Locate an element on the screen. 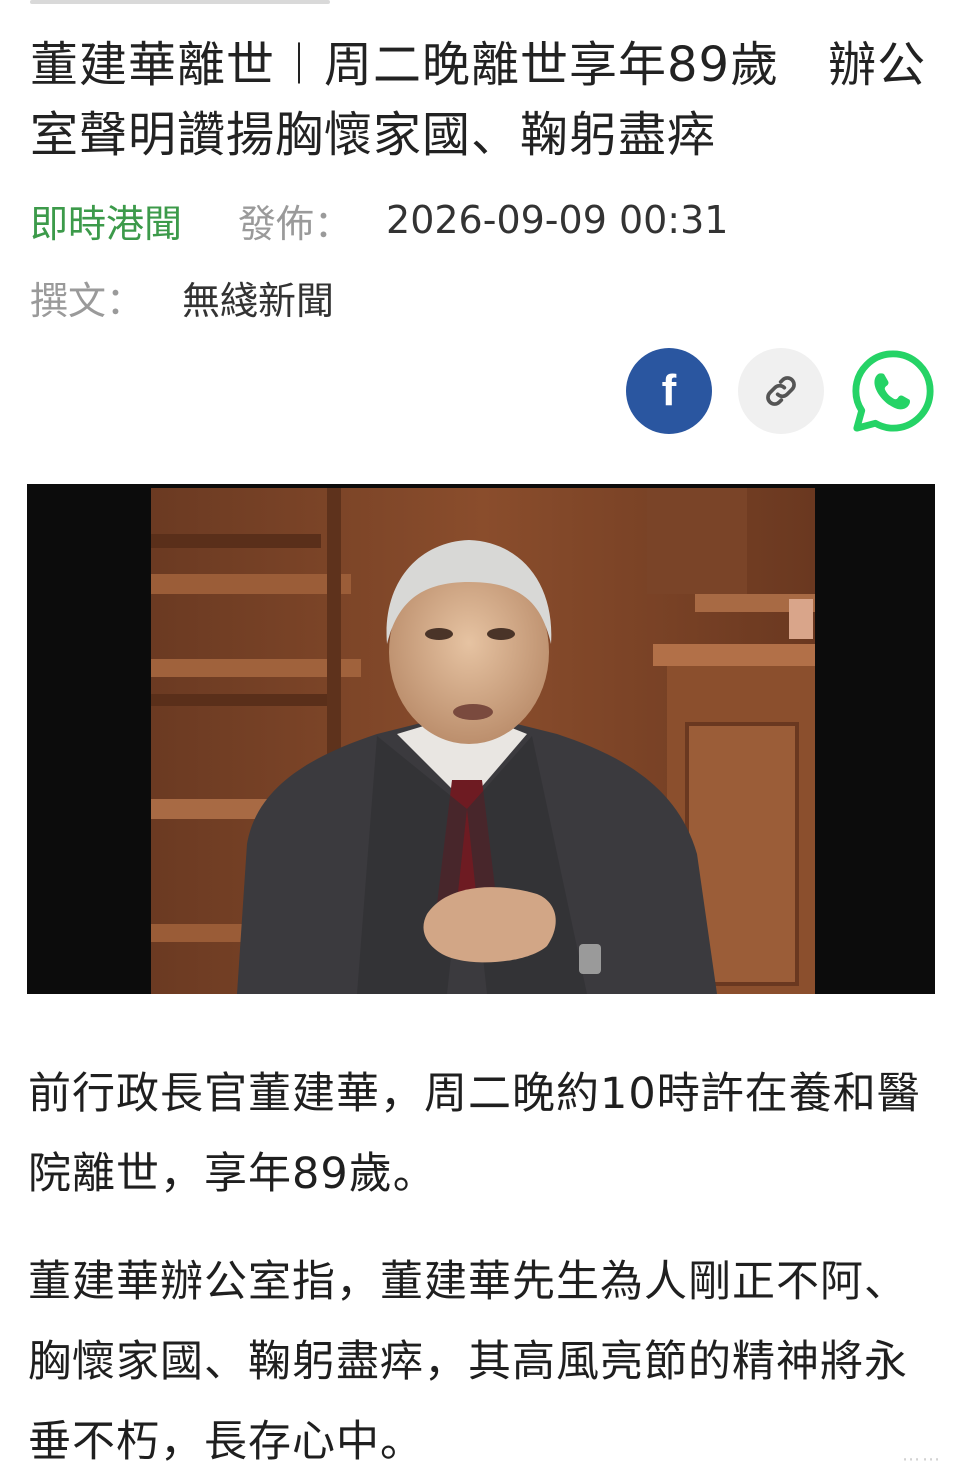 Image resolution: width=960 pixels, height=1484 pixels. article-paragraph: 前行政長官董建華，周二晚約10時許在養和醫院離世，享年89歲。 is located at coordinates (474, 1134).